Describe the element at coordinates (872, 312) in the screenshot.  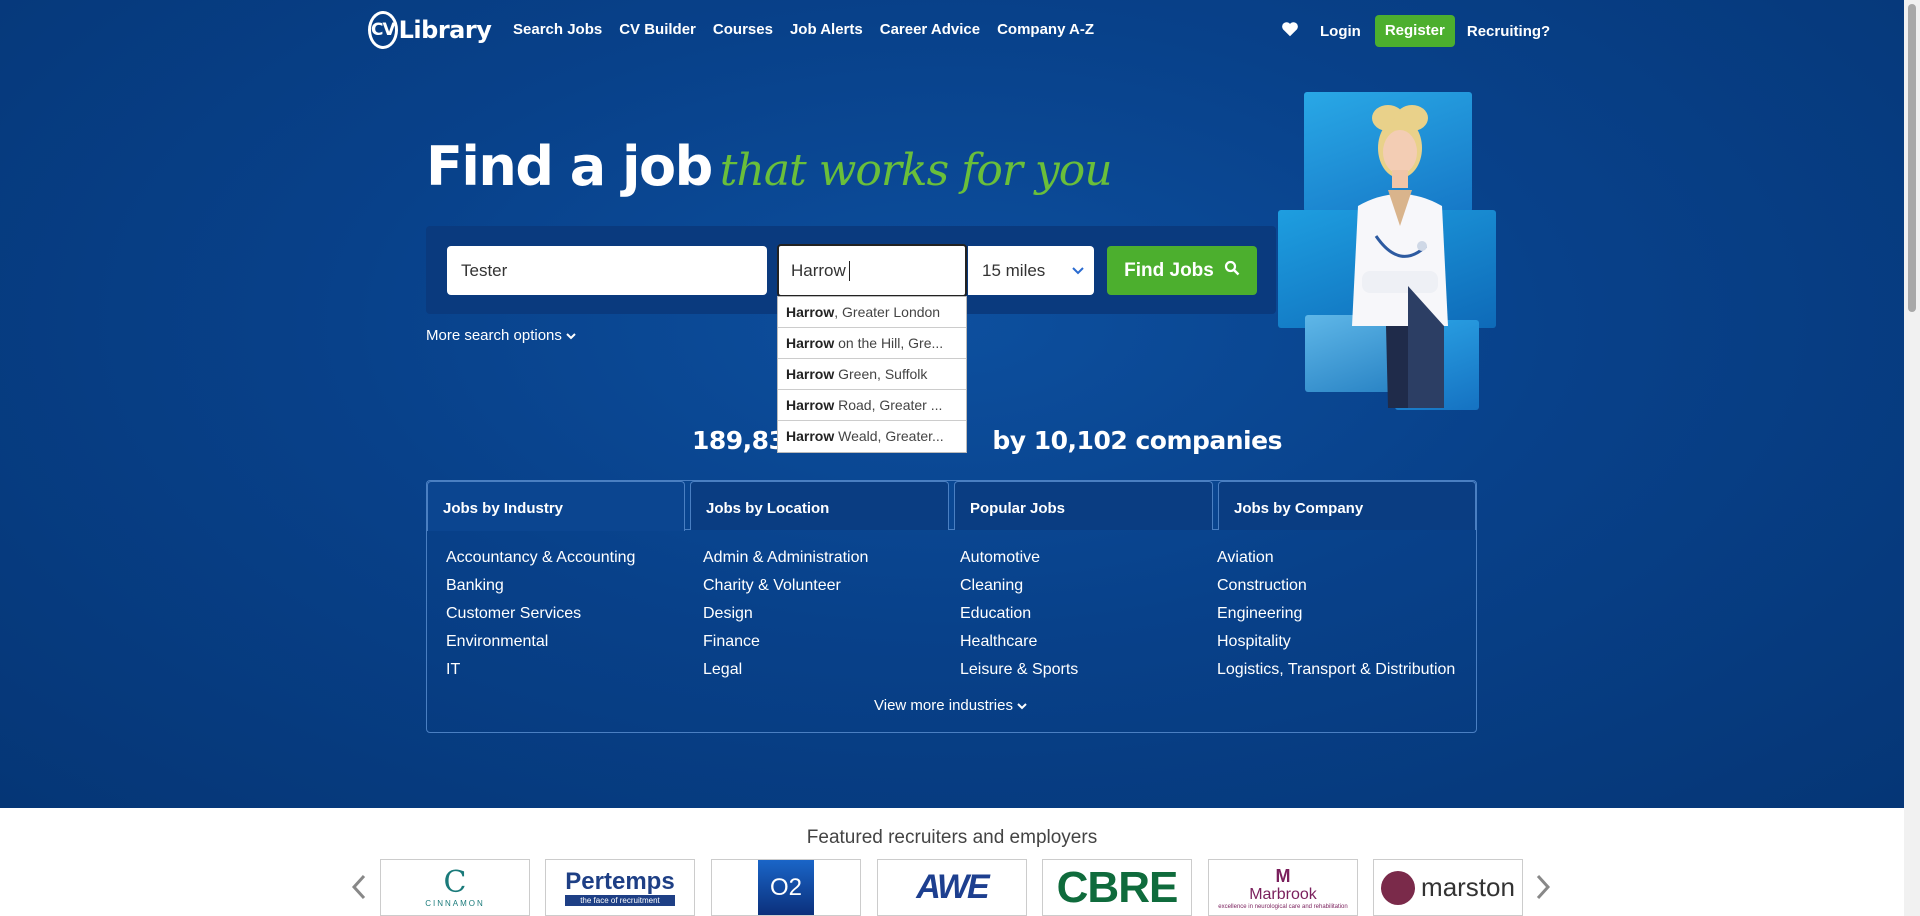
I see `autocomplete-option: Harrow, Greater London` at that location.